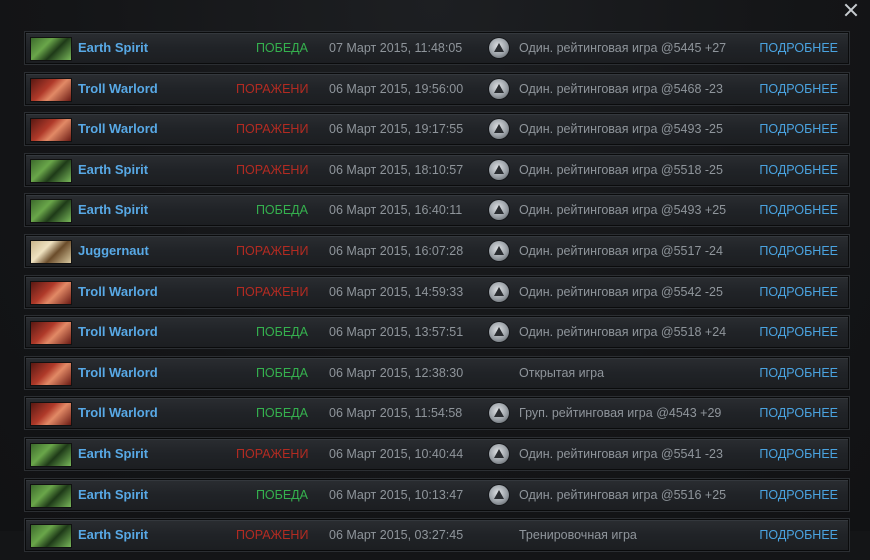  Describe the element at coordinates (396, 129) in the screenshot. I see `match-date: 06 Март 2015, 19:17:55` at that location.